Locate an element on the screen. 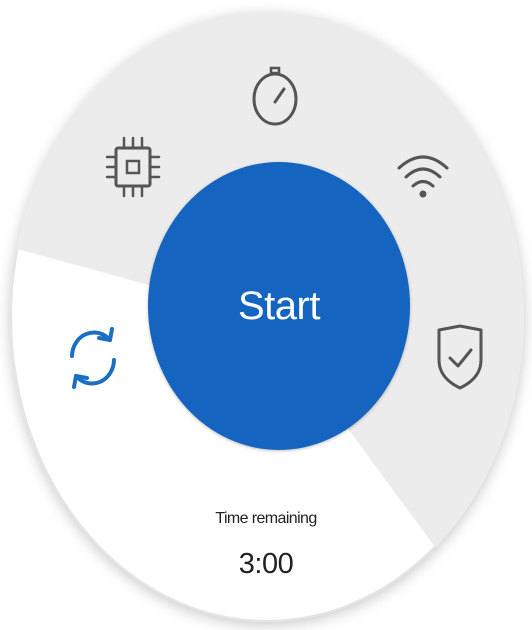 The width and height of the screenshot is (532, 630). time-remaining-label: Time remaining is located at coordinates (266, 518).